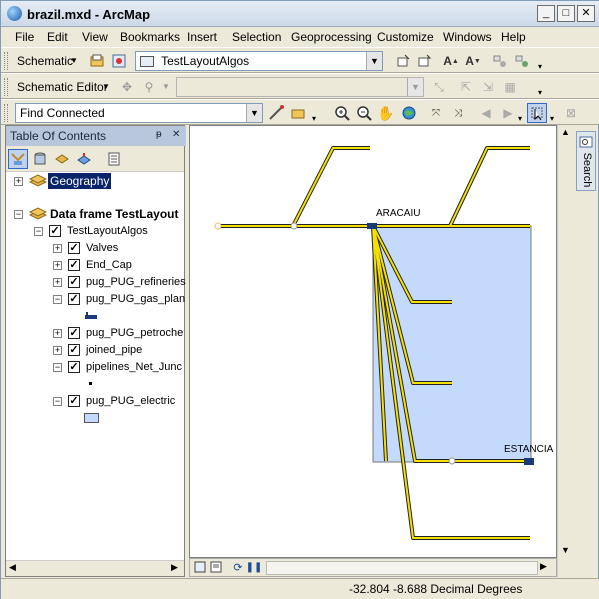 The height and width of the screenshot is (599, 599). I want to click on refineries-checkbox: ✓, so click(74, 282).